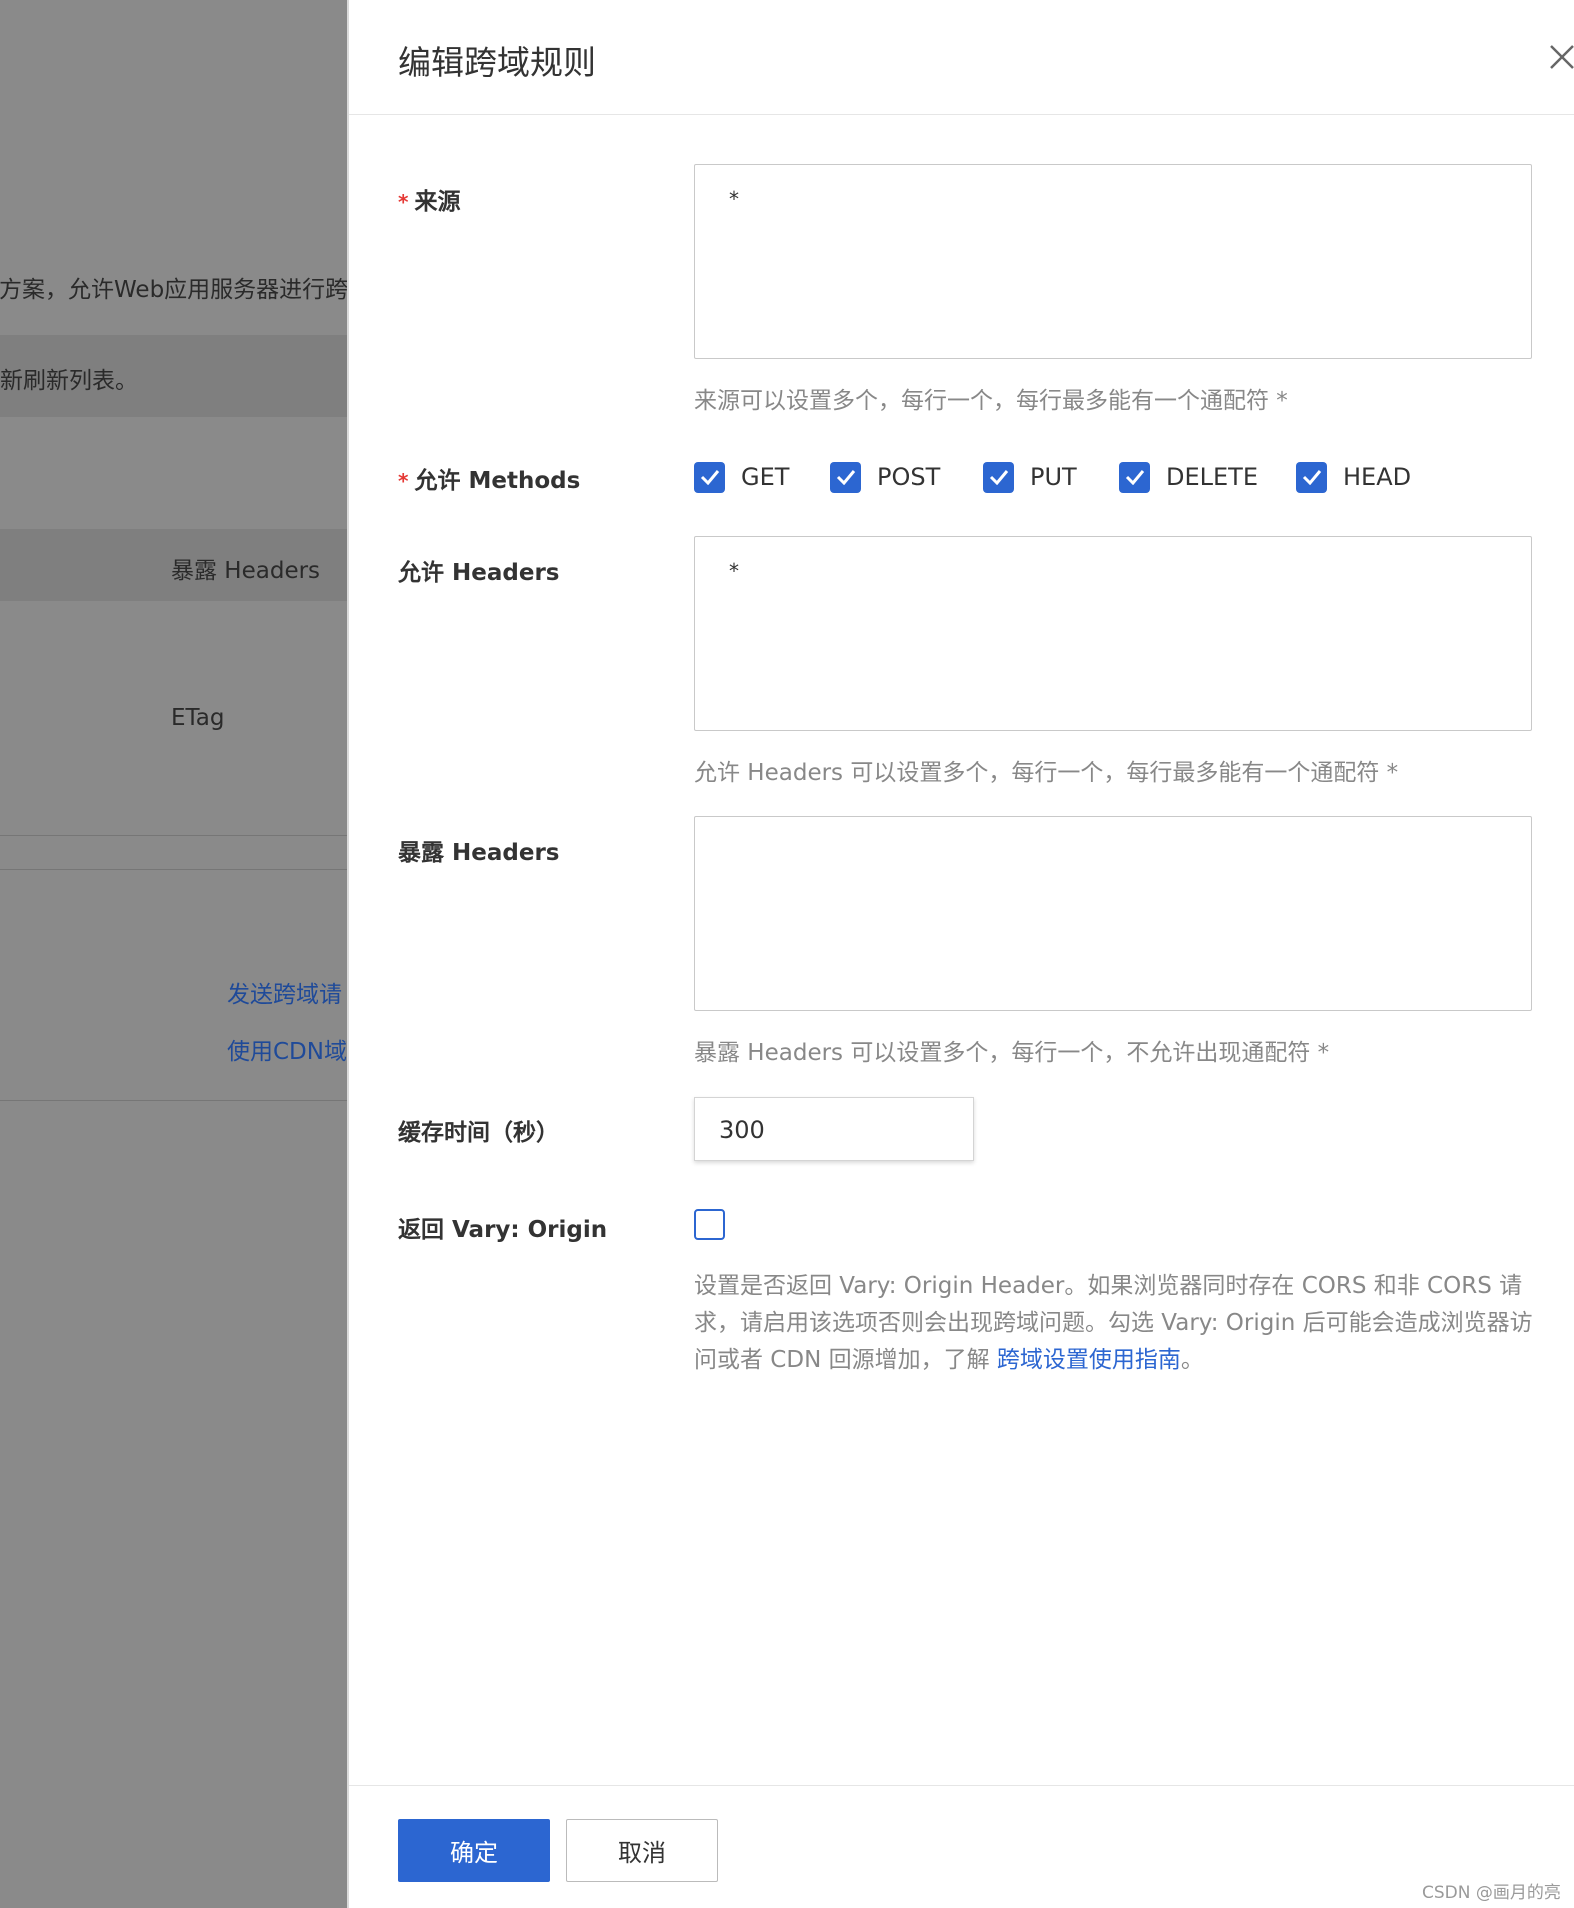 The width and height of the screenshot is (1574, 1908). Describe the element at coordinates (69, 381) in the screenshot. I see `bg-refresh-text: 新刷新列表。` at that location.